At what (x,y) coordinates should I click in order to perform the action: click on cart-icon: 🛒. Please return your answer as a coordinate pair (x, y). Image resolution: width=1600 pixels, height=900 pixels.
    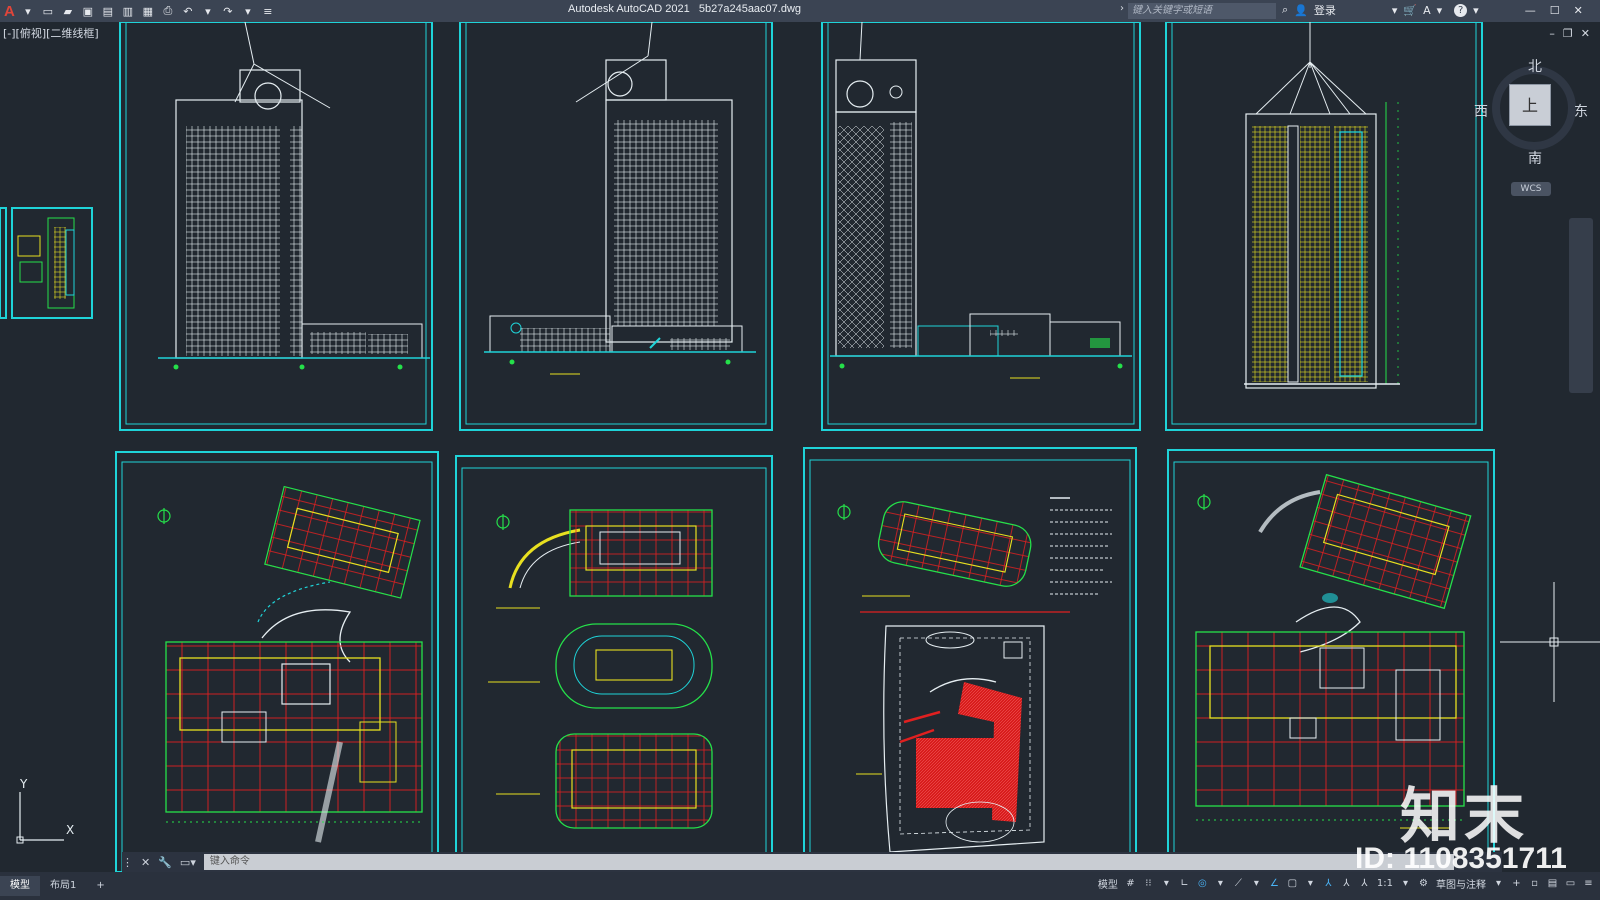
    Looking at the image, I should click on (1410, 10).